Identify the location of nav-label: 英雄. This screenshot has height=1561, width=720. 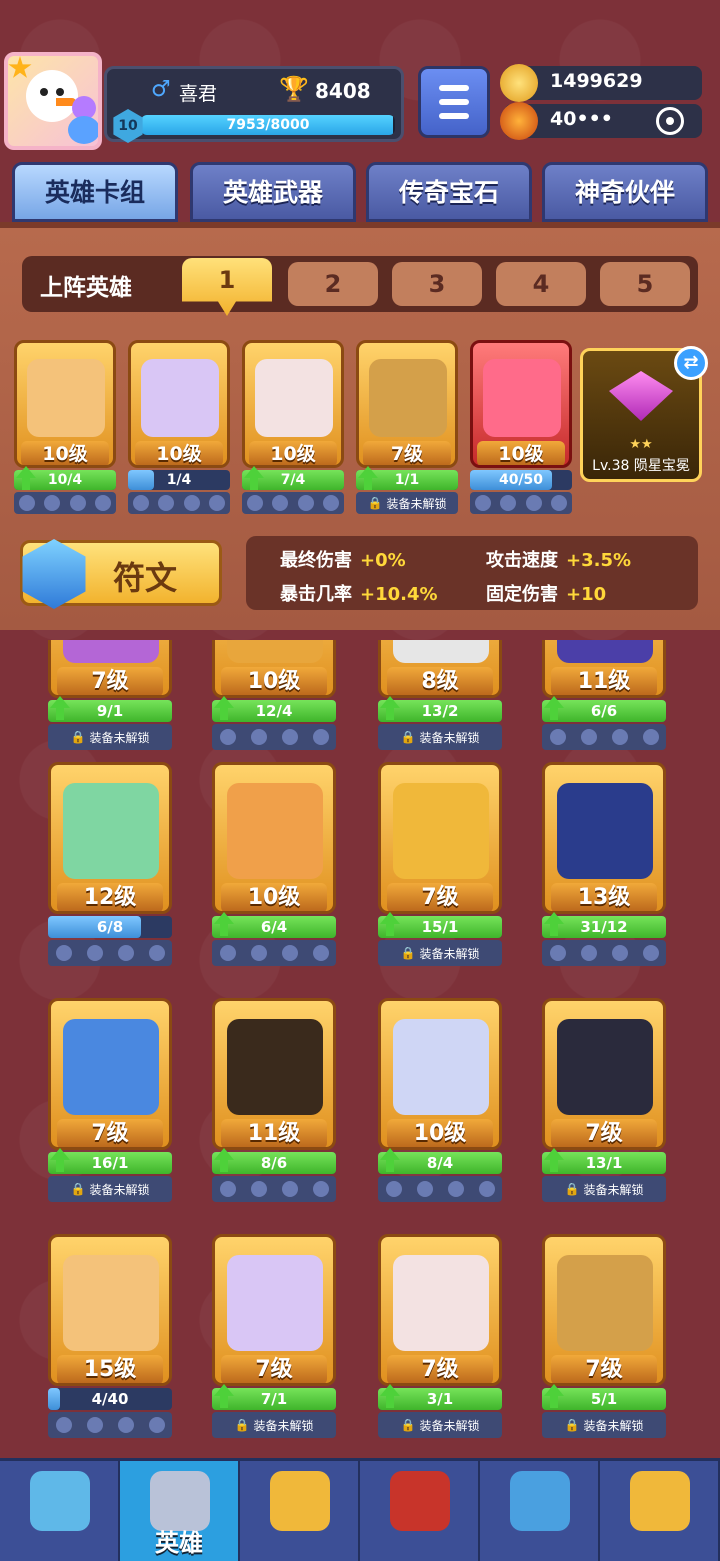
(179, 1543).